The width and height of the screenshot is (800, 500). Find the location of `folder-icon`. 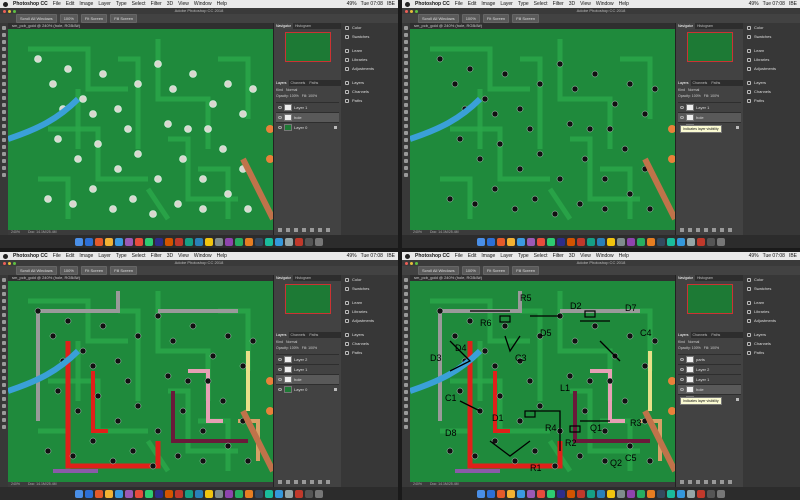

folder-icon is located at coordinates (312, 230).